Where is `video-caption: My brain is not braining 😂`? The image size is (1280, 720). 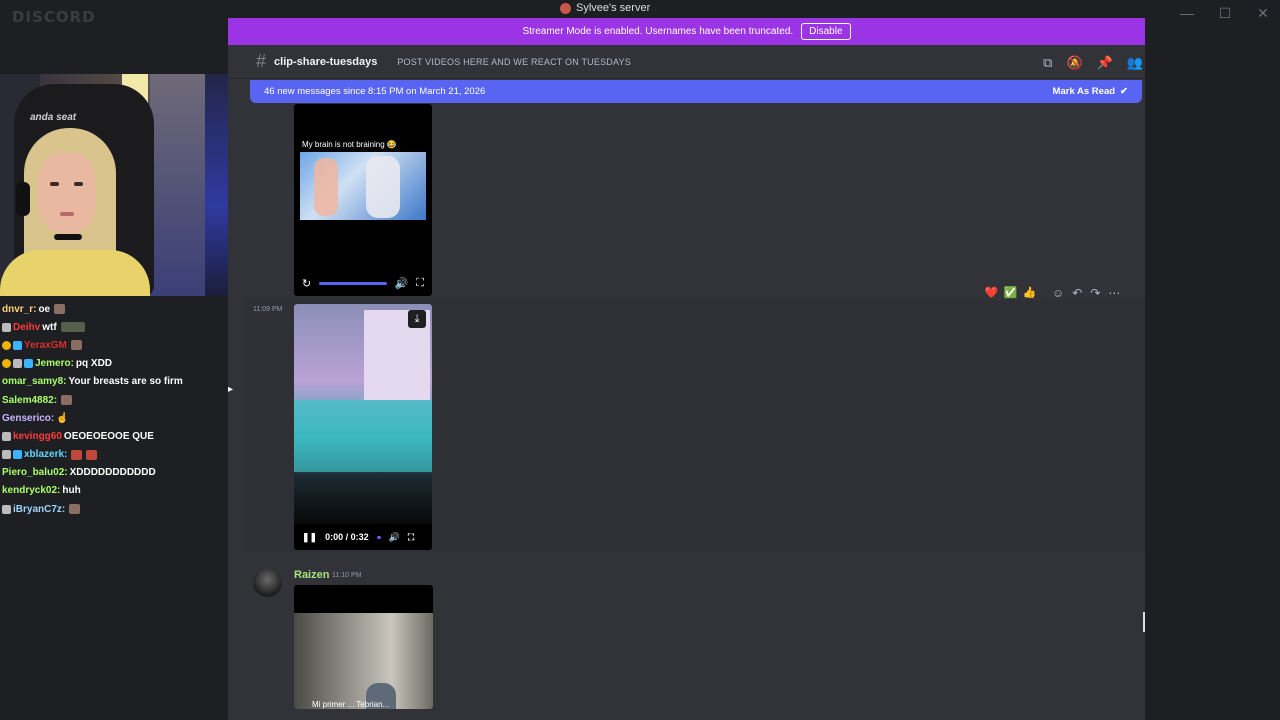 video-caption: My brain is not braining 😂 is located at coordinates (349, 144).